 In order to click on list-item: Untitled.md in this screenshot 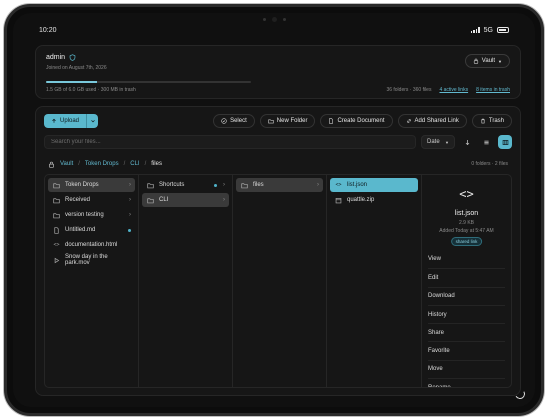, I will do `click(91, 230)`.